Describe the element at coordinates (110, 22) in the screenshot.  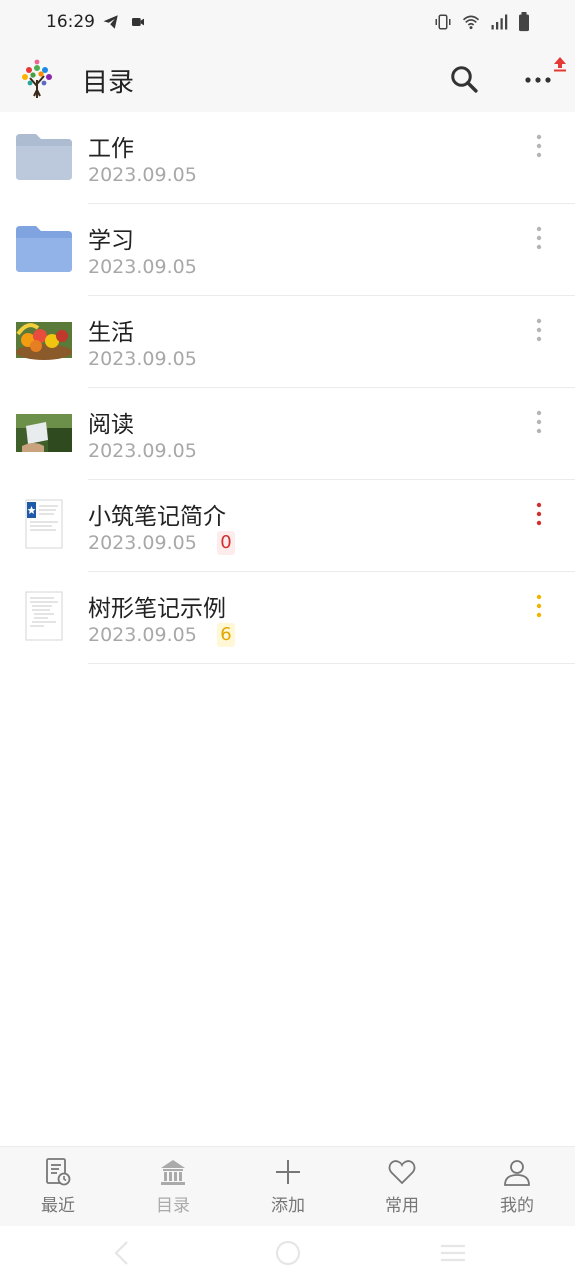
I see `telegram-icon` at that location.